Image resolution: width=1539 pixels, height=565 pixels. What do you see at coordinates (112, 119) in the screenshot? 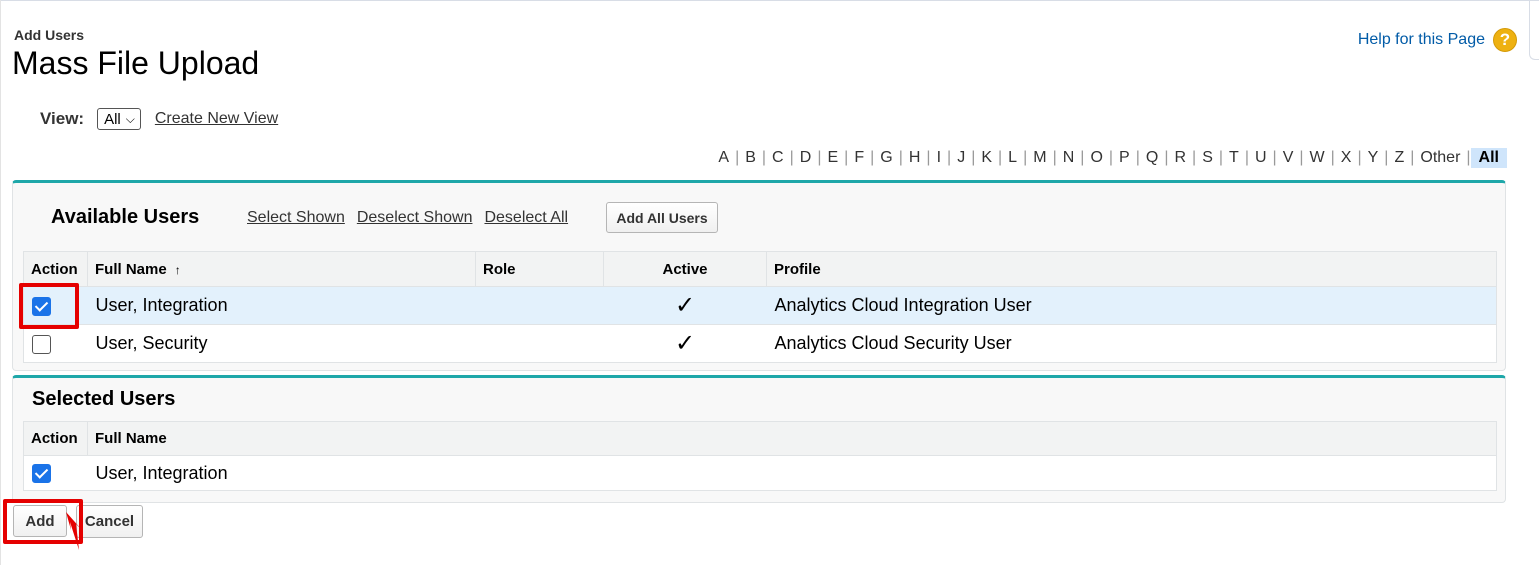
I see `view-select-value: All` at bounding box center [112, 119].